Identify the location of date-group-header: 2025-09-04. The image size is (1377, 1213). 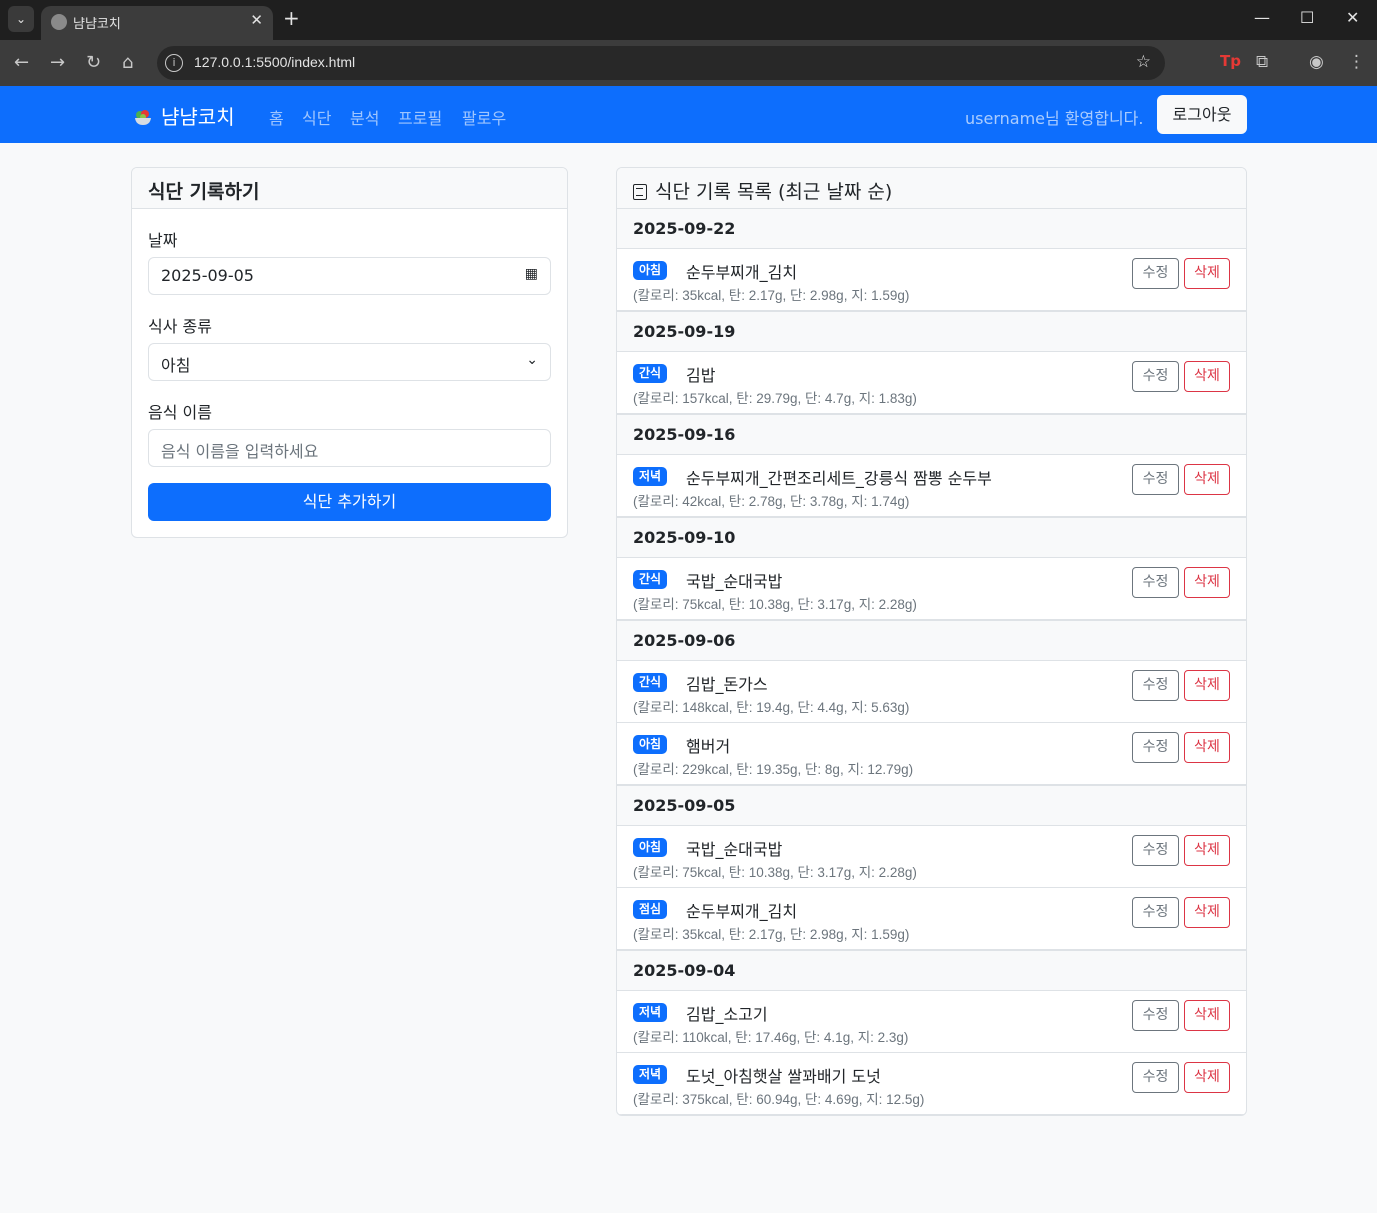
(931, 970).